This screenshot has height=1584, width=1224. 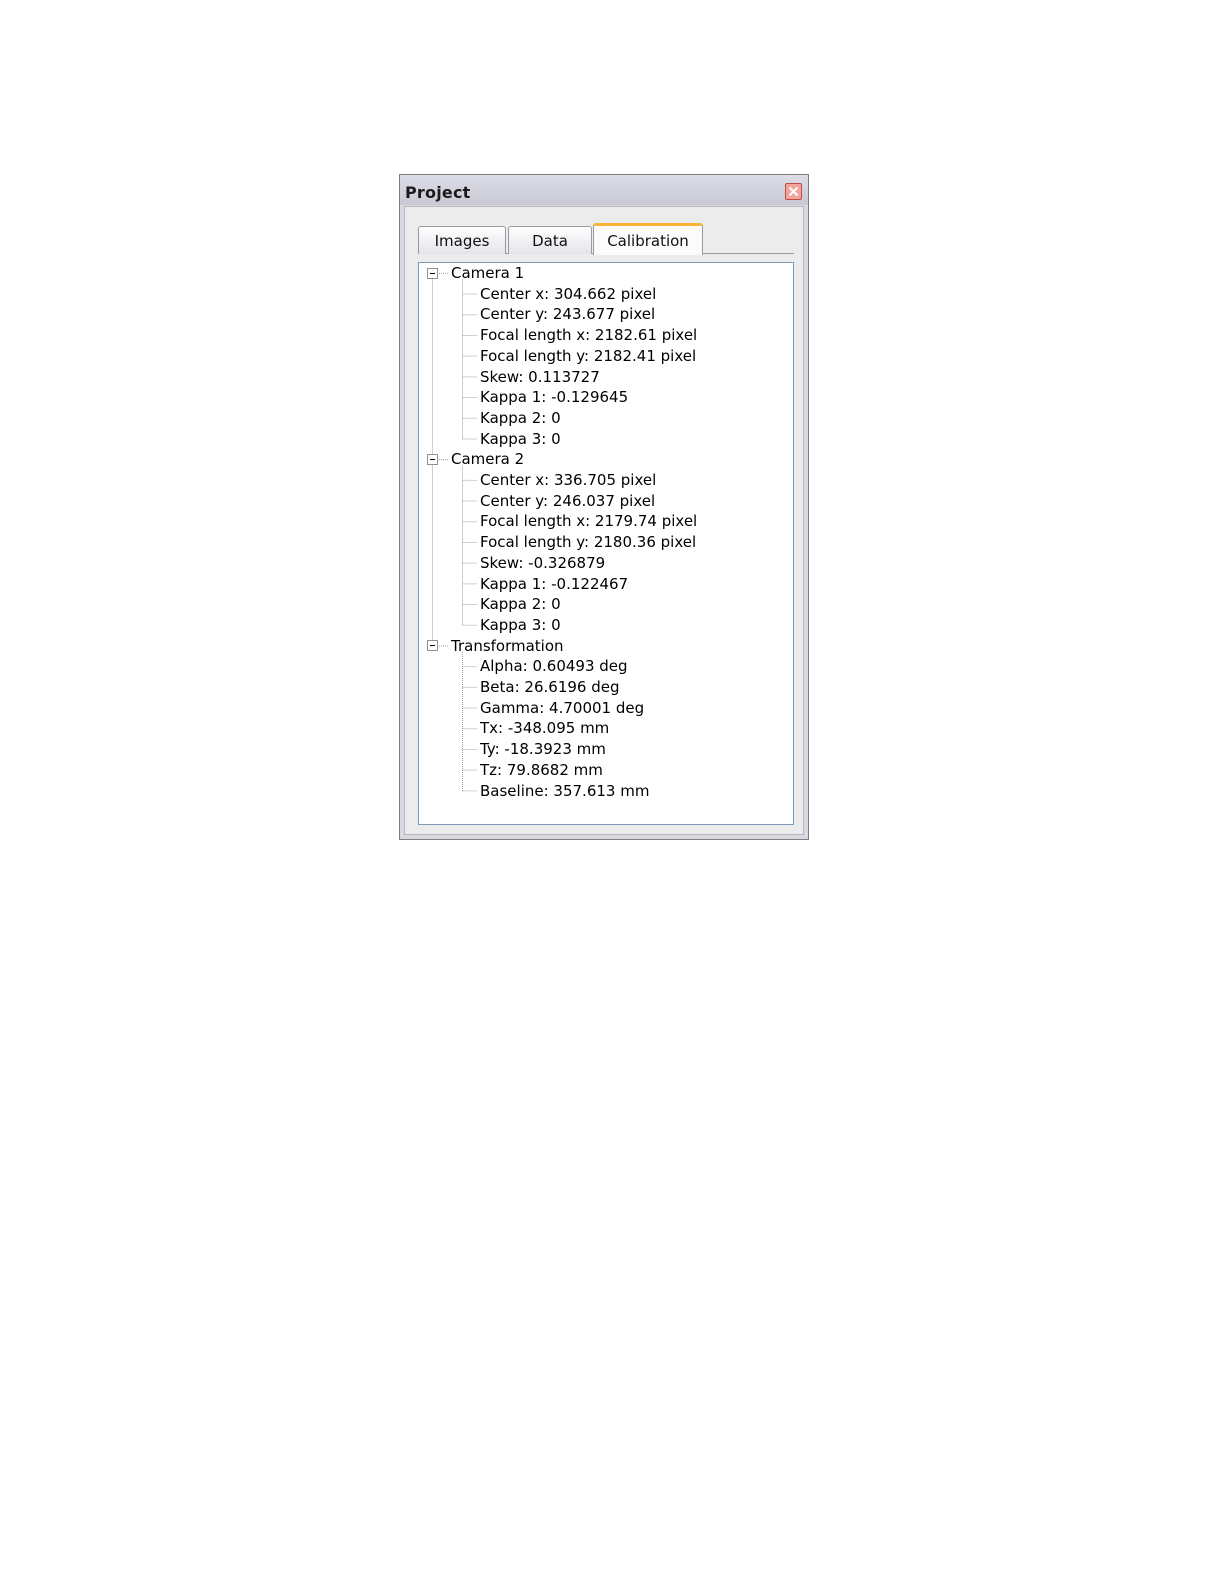 What do you see at coordinates (487, 273) in the screenshot?
I see `tree-group-camera1: Camera 1` at bounding box center [487, 273].